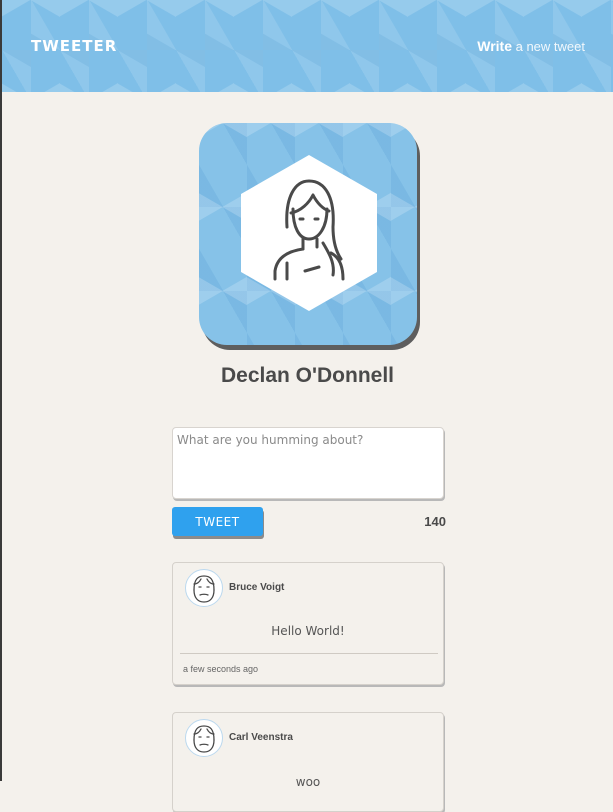  What do you see at coordinates (307, 46) in the screenshot?
I see `app-header: TWEETER Write a new tweet` at bounding box center [307, 46].